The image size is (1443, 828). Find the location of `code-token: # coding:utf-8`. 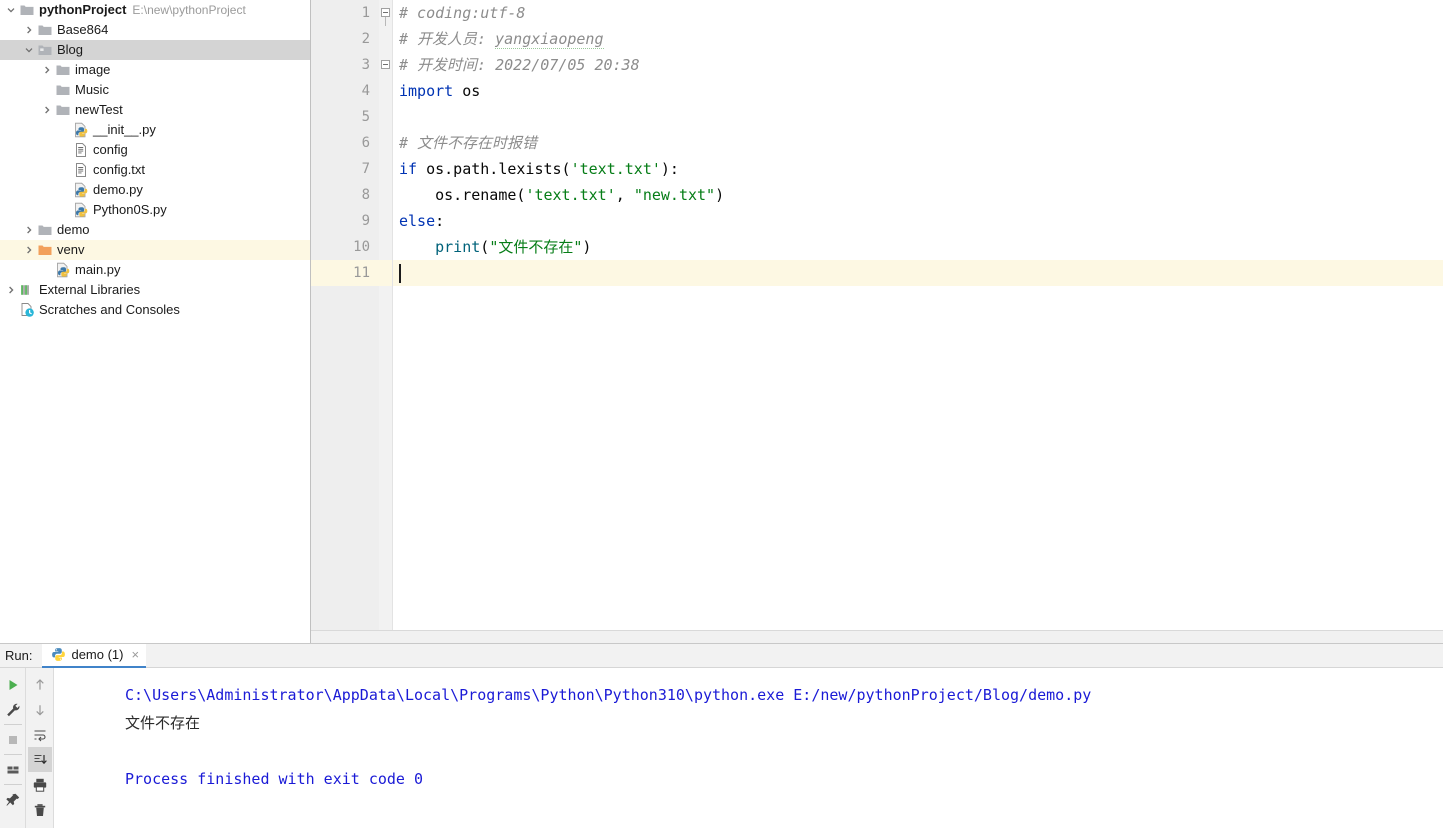

code-token: # coding:utf-8 is located at coordinates (462, 13).